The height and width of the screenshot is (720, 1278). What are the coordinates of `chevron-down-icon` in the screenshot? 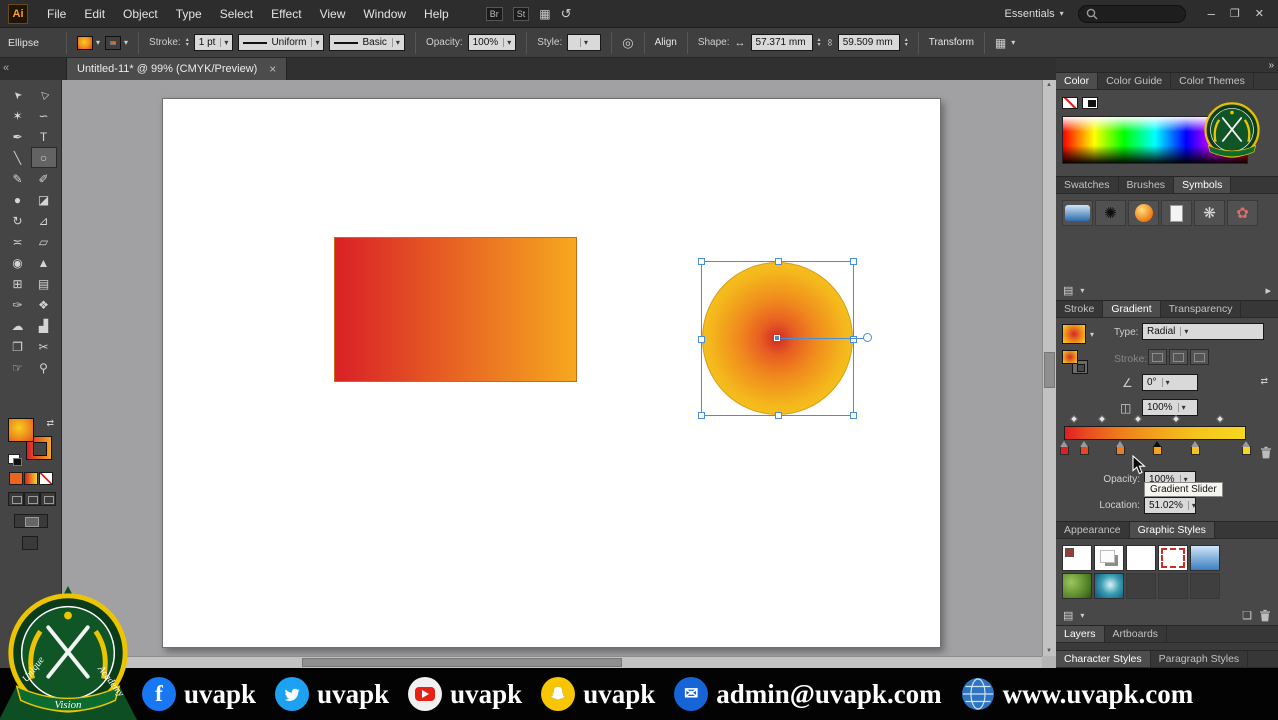 It's located at (1082, 615).